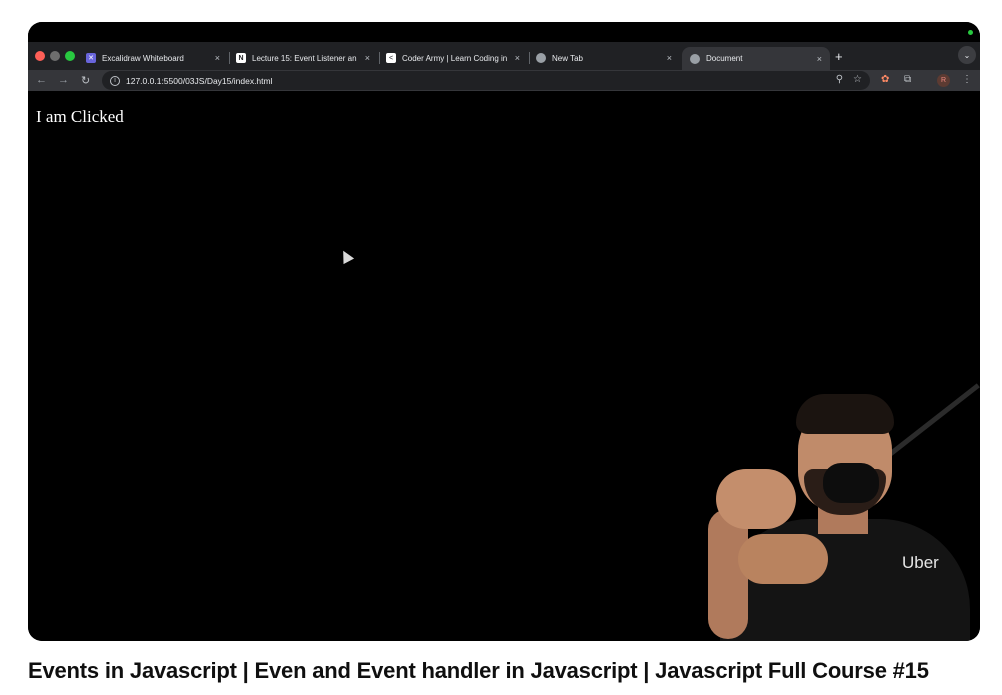  What do you see at coordinates (885, 79) in the screenshot?
I see `extension-icon: ✿` at bounding box center [885, 79].